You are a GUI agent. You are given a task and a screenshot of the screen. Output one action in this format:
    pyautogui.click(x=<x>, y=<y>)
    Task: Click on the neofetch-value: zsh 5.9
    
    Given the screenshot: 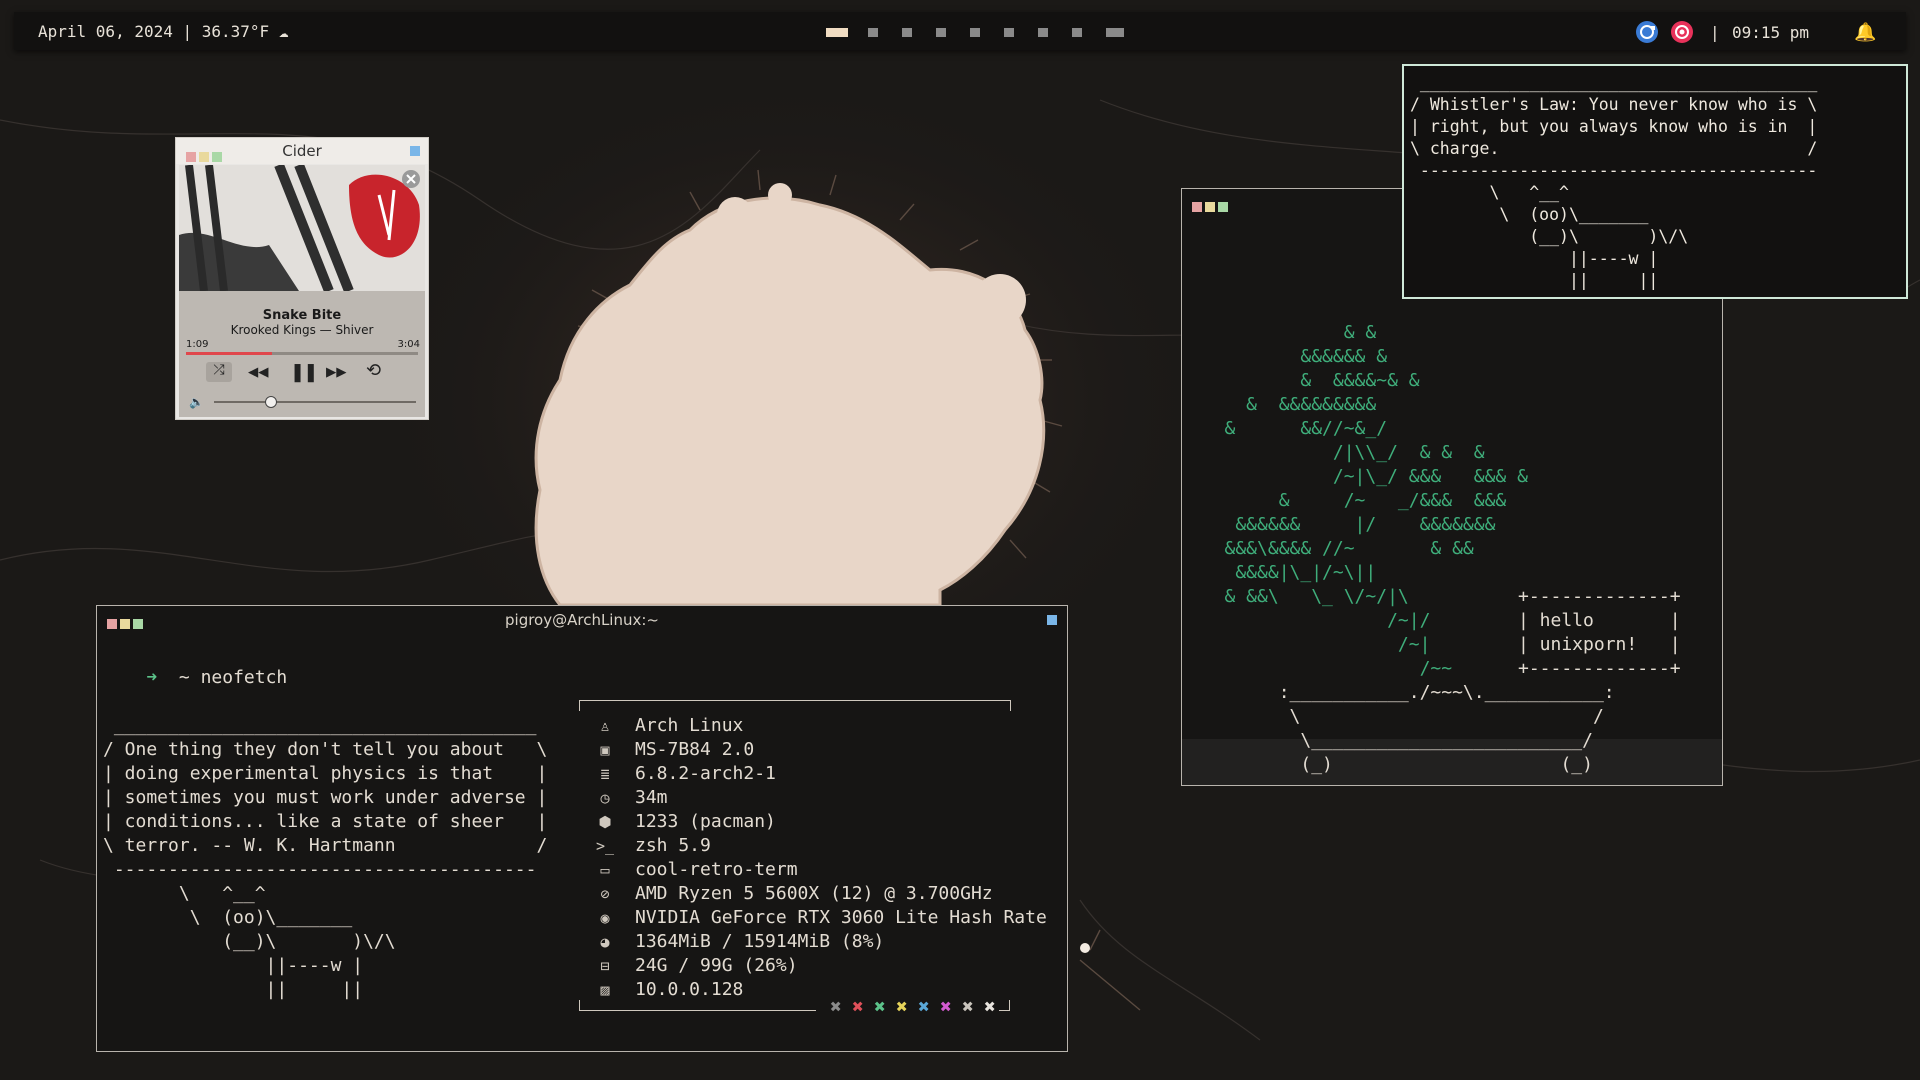 What is the action you would take?
    pyautogui.click(x=673, y=845)
    